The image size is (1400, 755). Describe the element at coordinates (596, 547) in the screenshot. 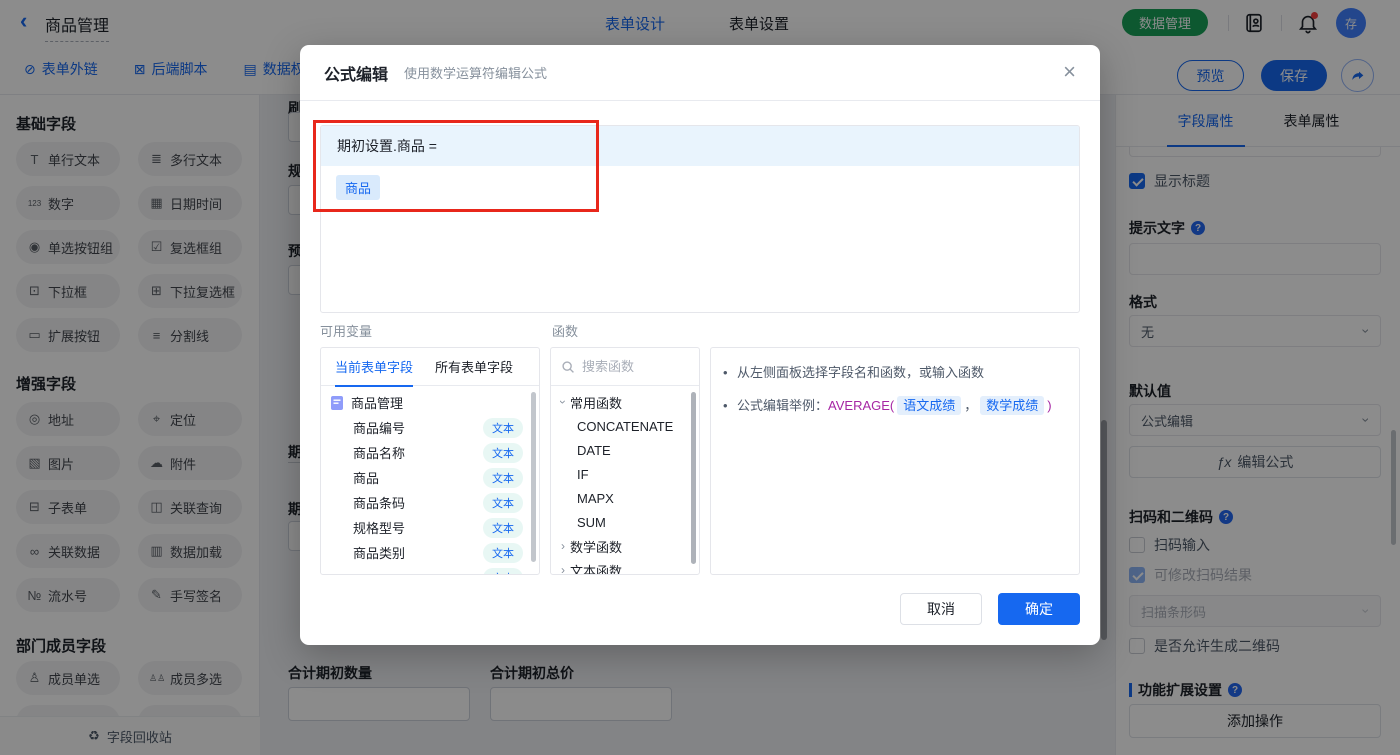

I see `function-group-label: 数学函数` at that location.